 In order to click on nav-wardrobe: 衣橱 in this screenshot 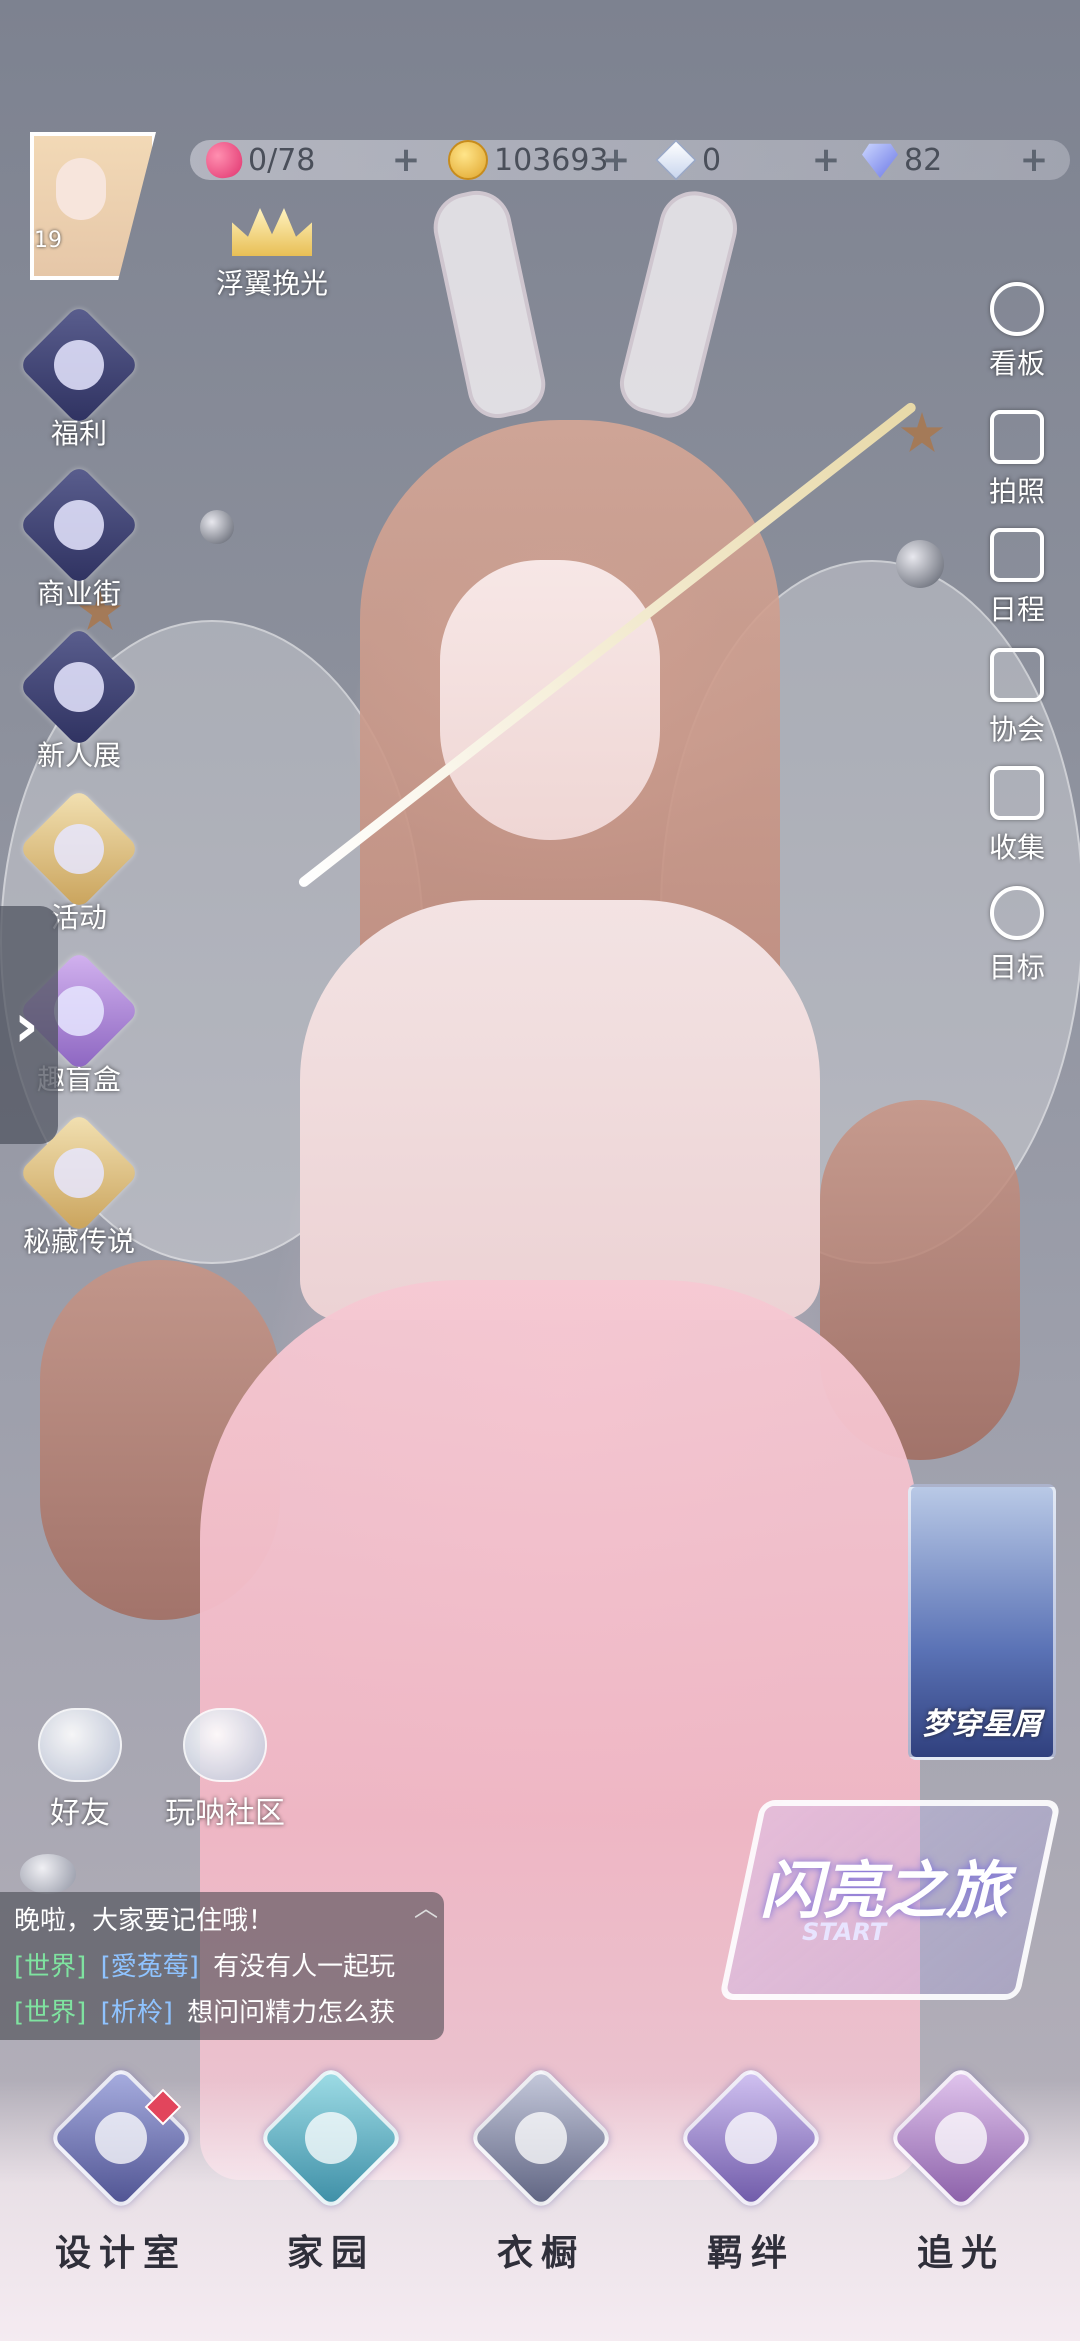, I will do `click(541, 2170)`.